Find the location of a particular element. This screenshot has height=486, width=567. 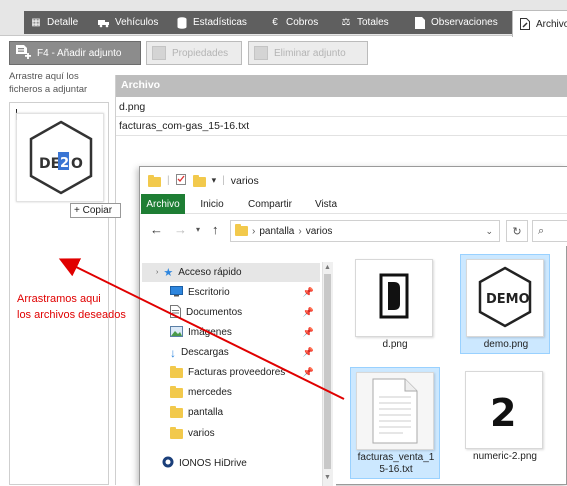

drop-hint-text: Arrastre aquí los ficheros a adjuntar is located at coordinates (48, 83).